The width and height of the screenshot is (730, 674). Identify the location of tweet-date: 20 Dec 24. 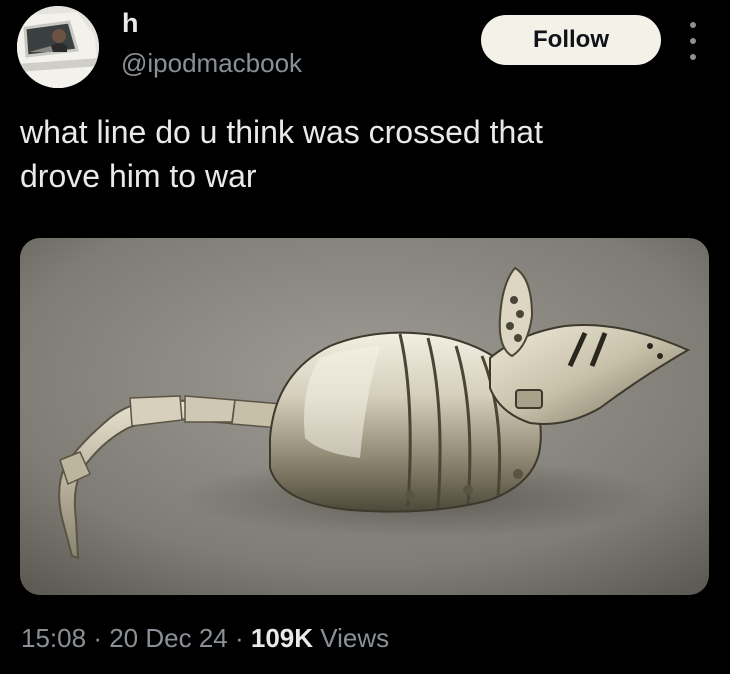
(168, 638).